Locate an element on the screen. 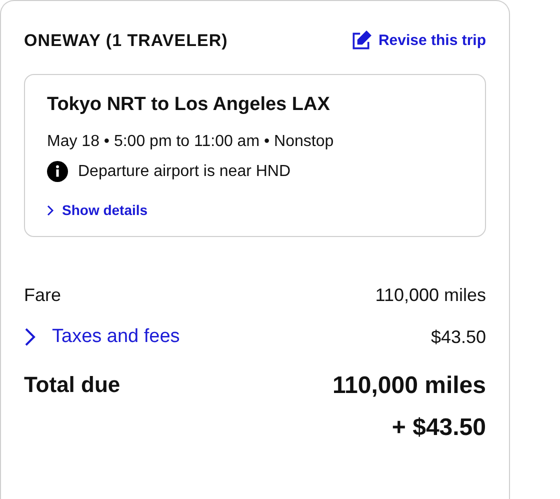 The image size is (560, 499). flight-schedule: May 18 • 5:00 pm to 11:00 am • Nonstop is located at coordinates (191, 142).